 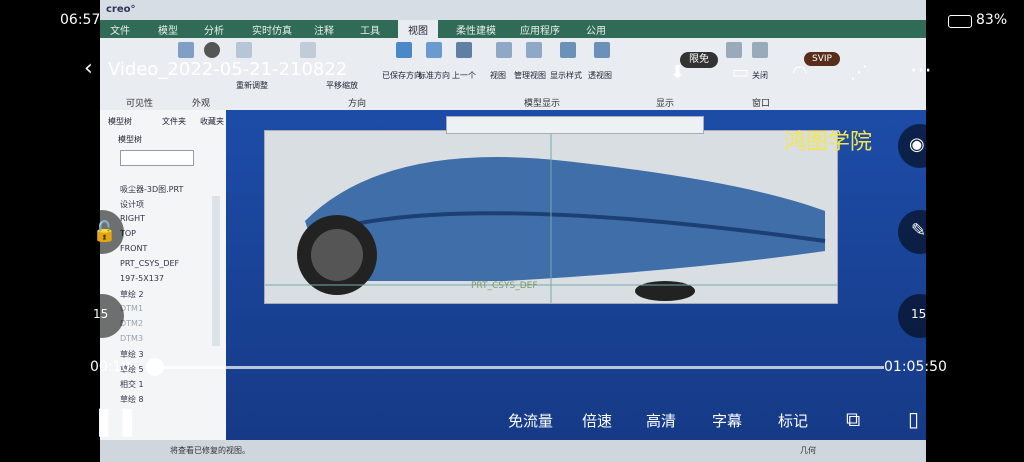 I want to click on lock-button: 🔓, so click(x=102, y=232).